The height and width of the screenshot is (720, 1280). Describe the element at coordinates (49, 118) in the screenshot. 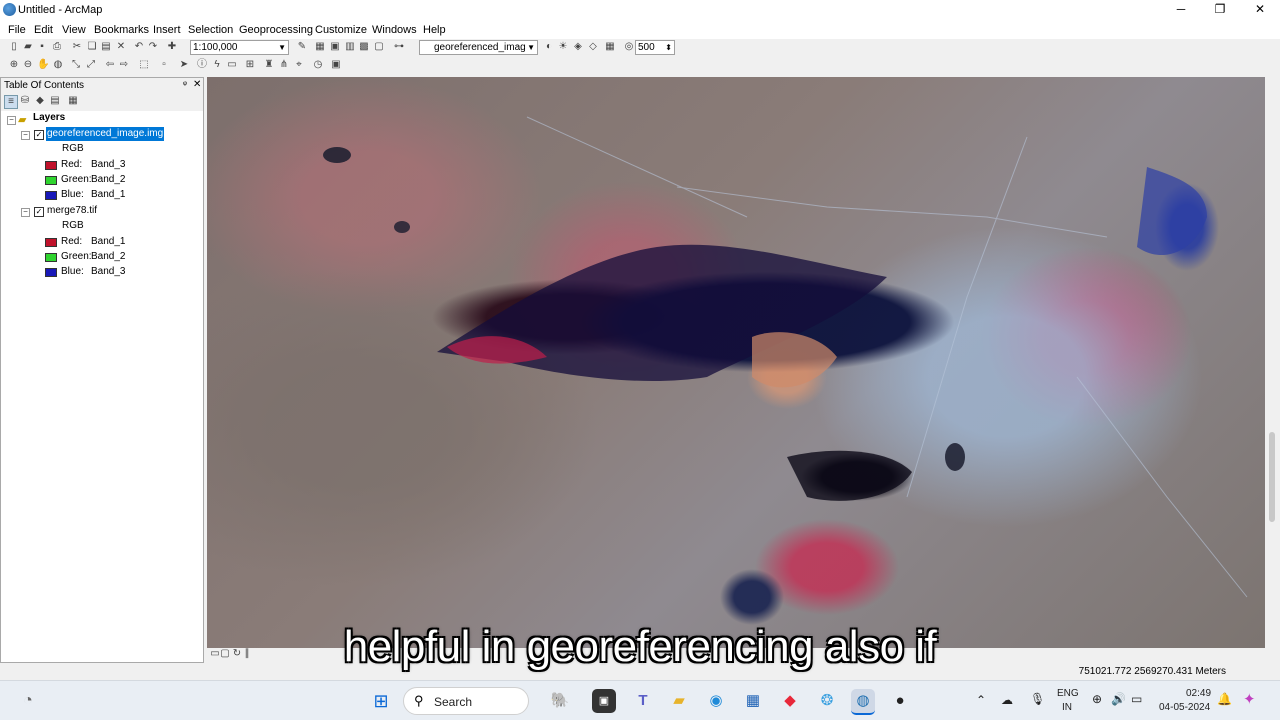

I see `layers-root-label: Layers` at that location.